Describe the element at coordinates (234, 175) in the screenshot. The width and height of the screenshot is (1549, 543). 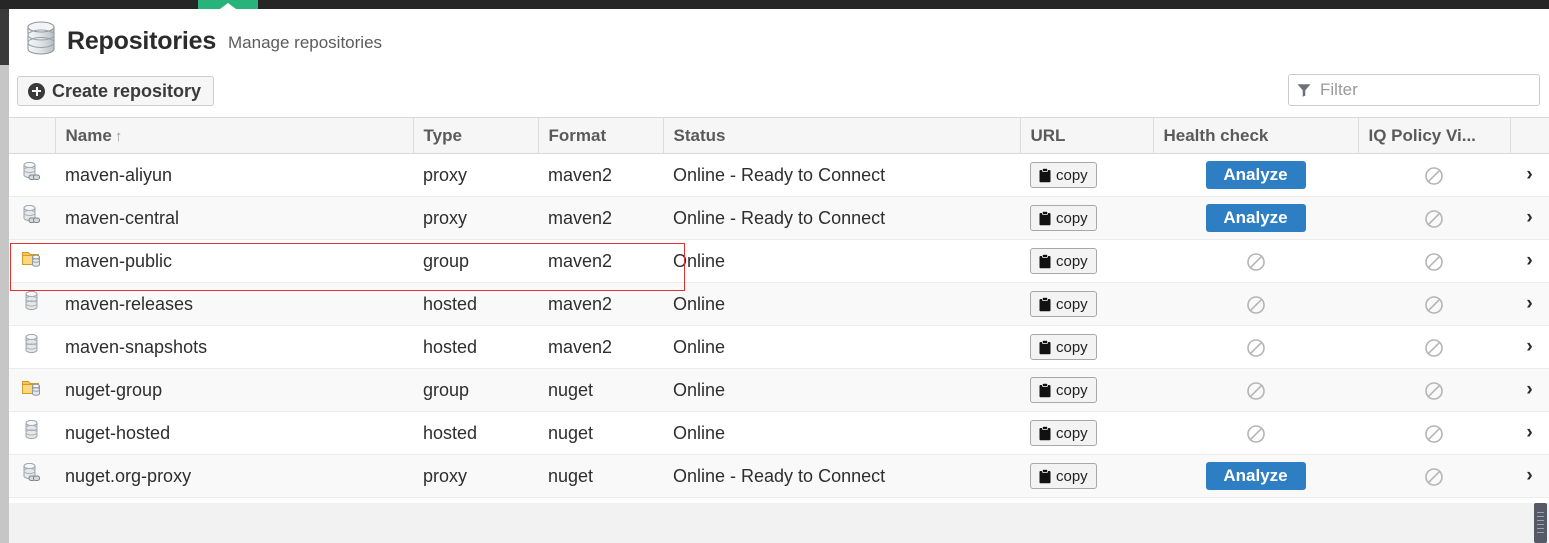
I see `cell-repository-name: maven-aliyun` at that location.